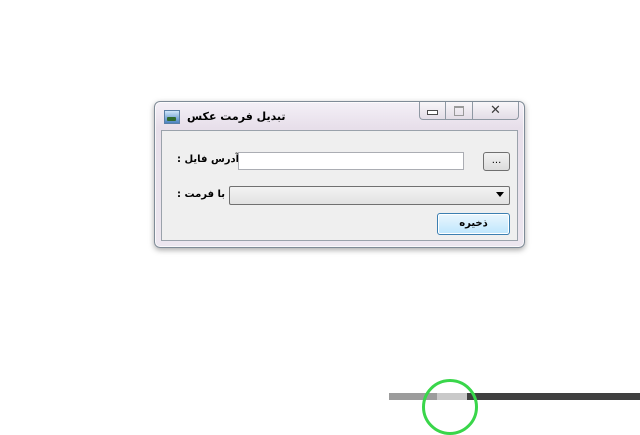 Image resolution: width=640 pixels, height=435 pixels. What do you see at coordinates (500, 194) in the screenshot?
I see `chevron-down-icon` at bounding box center [500, 194].